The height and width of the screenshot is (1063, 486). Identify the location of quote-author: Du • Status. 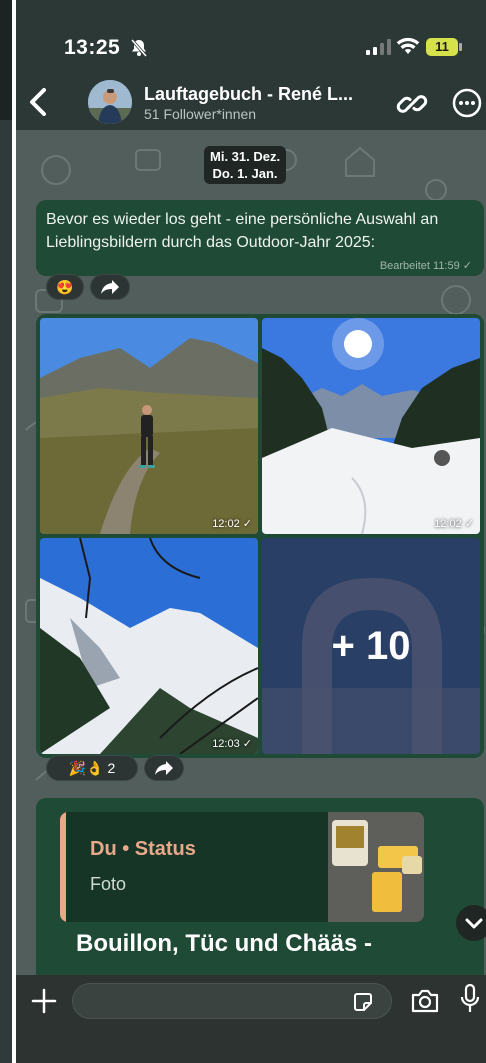
(143, 849).